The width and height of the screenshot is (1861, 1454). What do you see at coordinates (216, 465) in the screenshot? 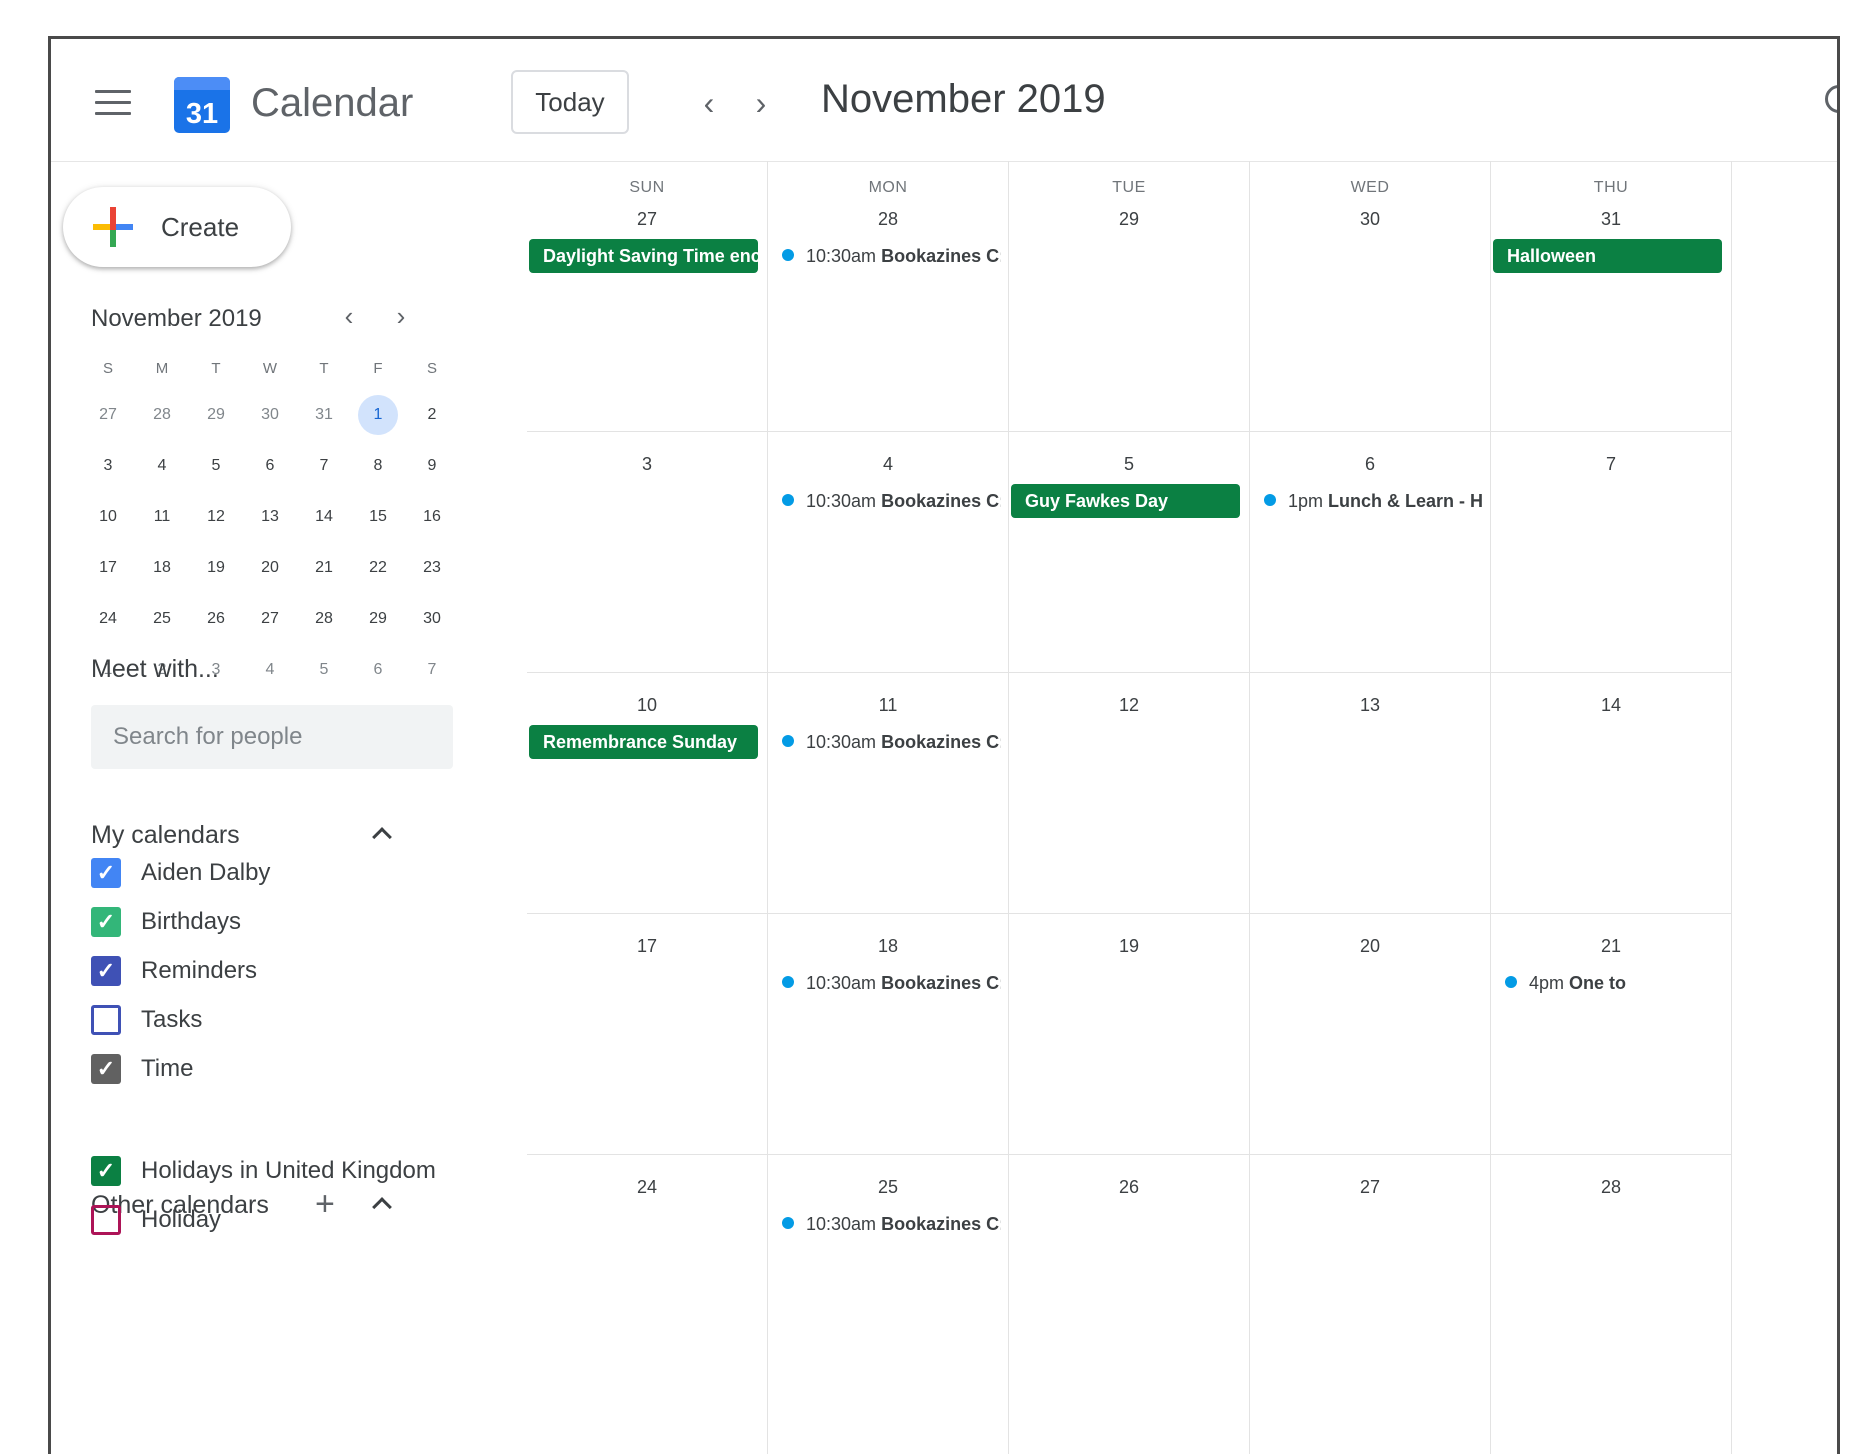
I see `mini-day: 5` at bounding box center [216, 465].